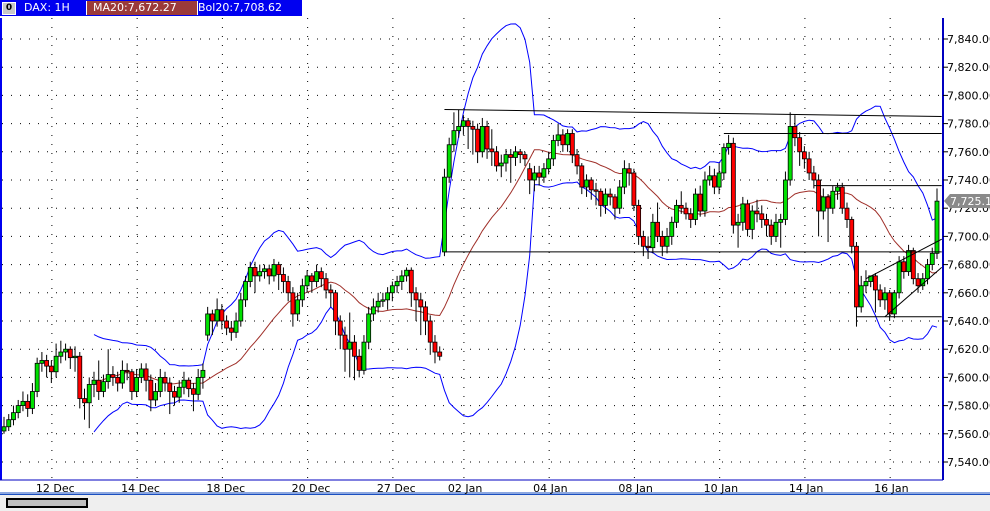 Image resolution: width=990 pixels, height=511 pixels. Describe the element at coordinates (968, 434) in the screenshot. I see `price-tick-label: 7,560.00` at that location.